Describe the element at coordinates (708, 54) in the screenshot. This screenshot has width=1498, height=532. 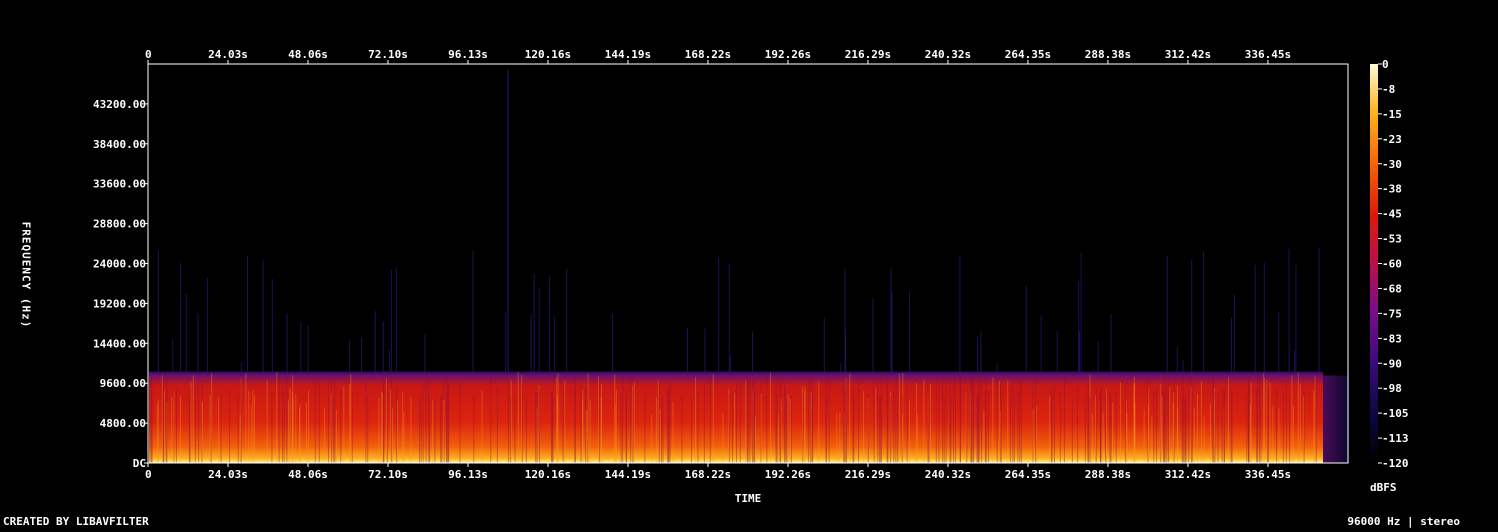
I see `x-tick-label-top: 168.22s` at that location.